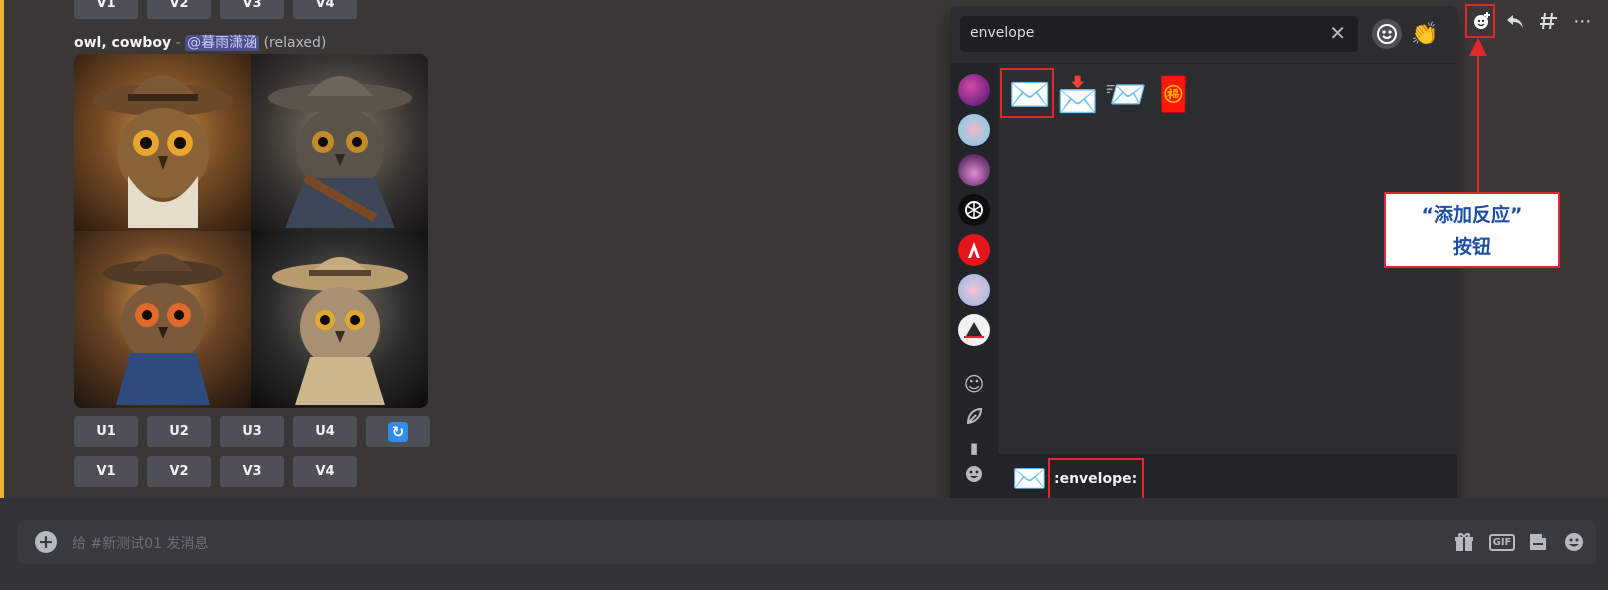  Describe the element at coordinates (1027, 93) in the screenshot. I see `envelope-emoji-highlight` at that location.